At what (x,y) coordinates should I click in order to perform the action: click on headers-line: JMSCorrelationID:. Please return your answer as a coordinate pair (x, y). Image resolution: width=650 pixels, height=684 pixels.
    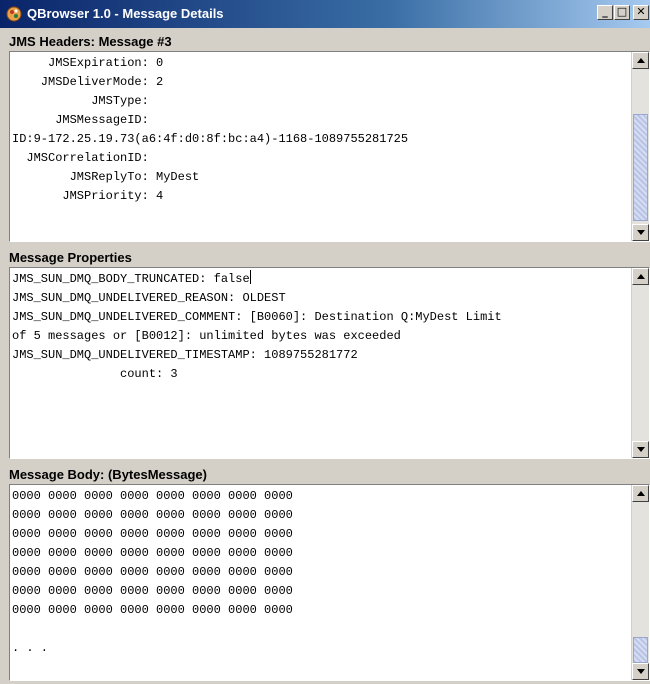
    Looking at the image, I should click on (80, 158).